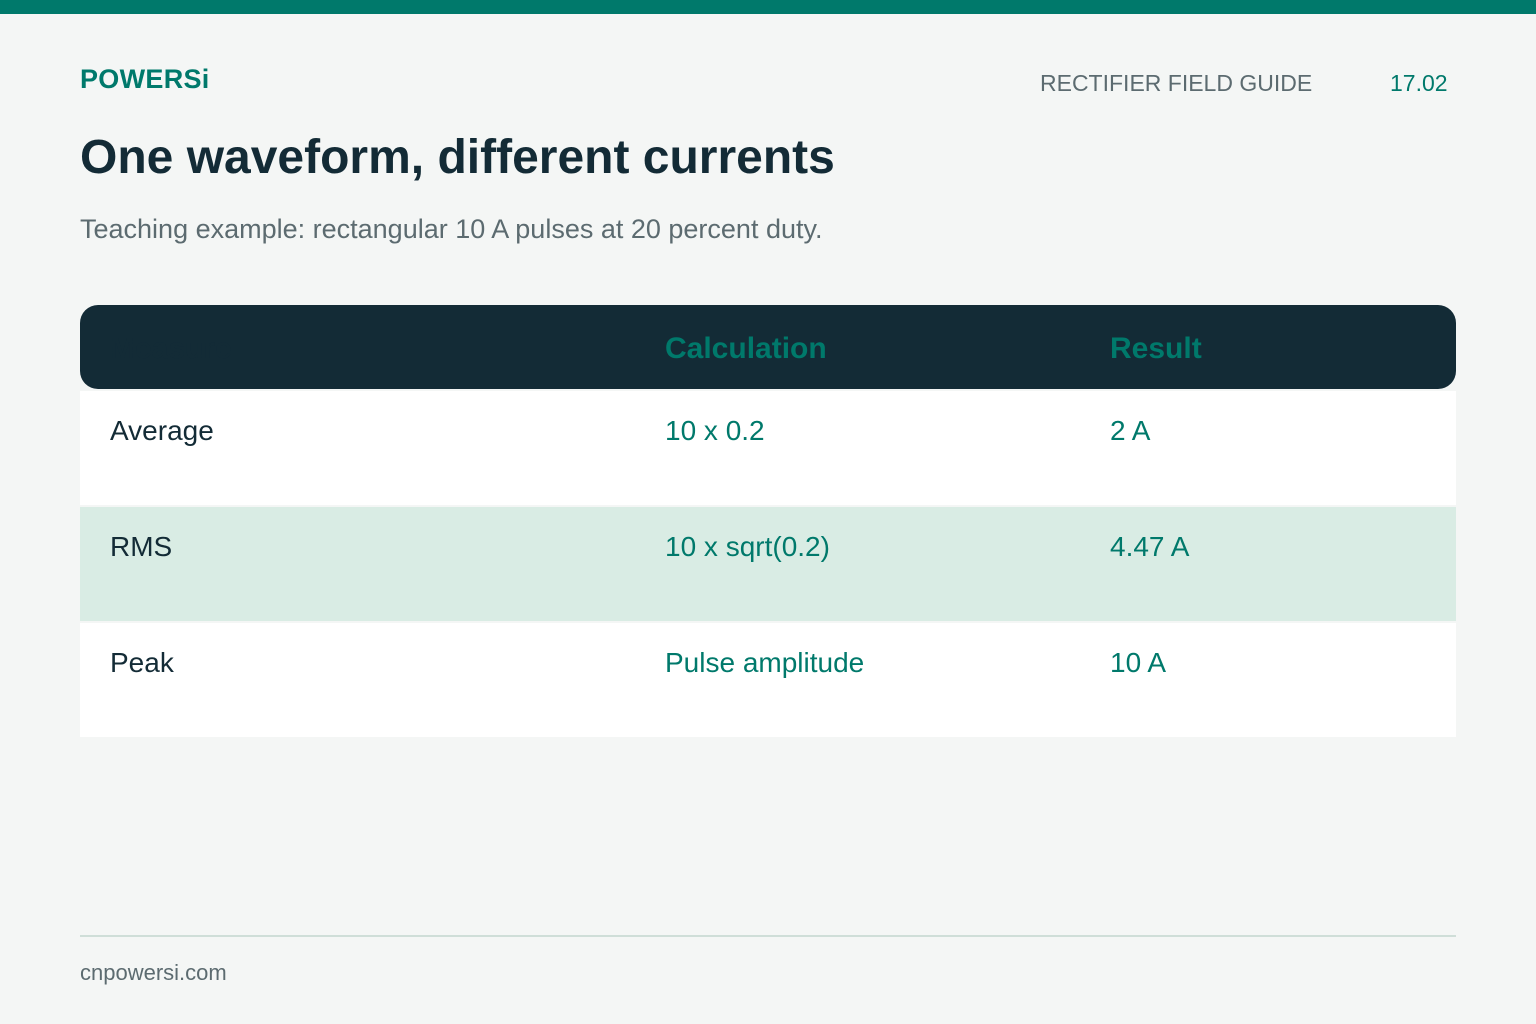  What do you see at coordinates (765, 662) in the screenshot?
I see `calculation-cell: Pulse amplitude` at bounding box center [765, 662].